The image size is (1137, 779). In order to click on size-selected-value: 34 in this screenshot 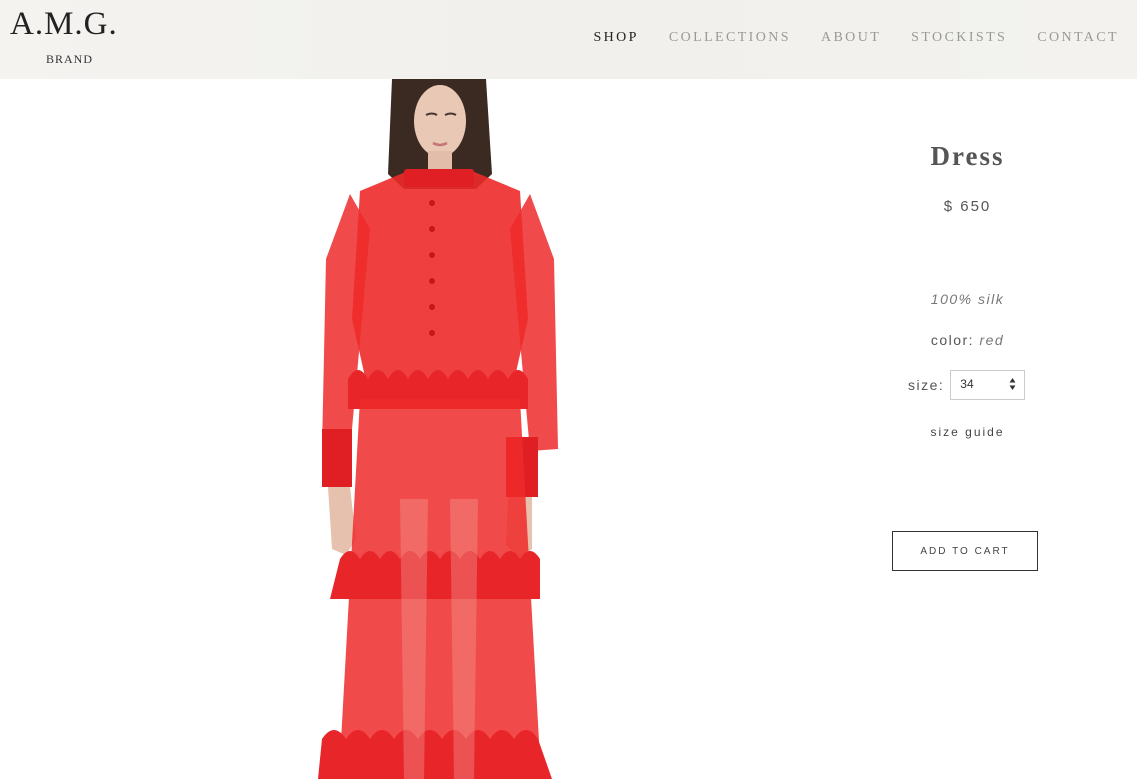, I will do `click(967, 384)`.